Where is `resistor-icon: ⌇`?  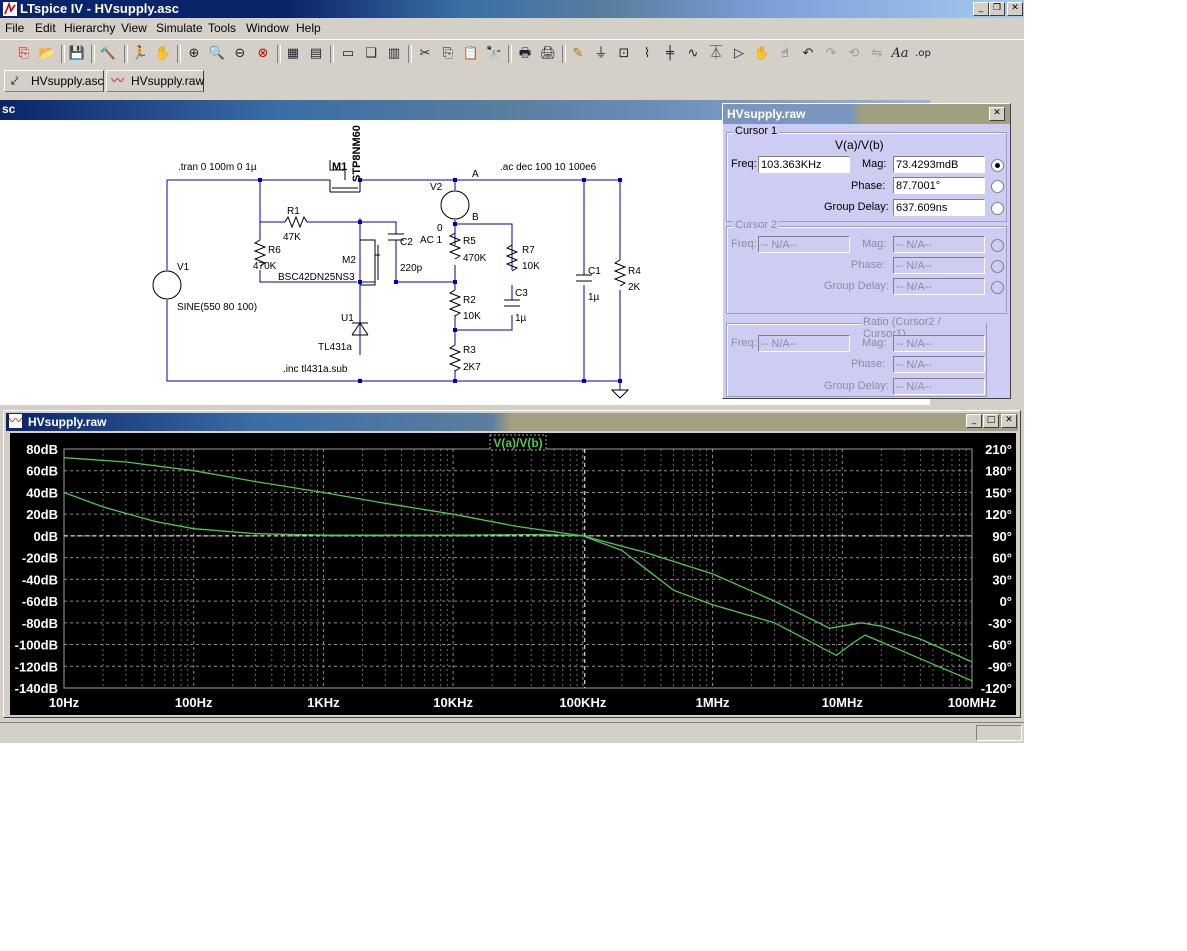 resistor-icon: ⌇ is located at coordinates (647, 54).